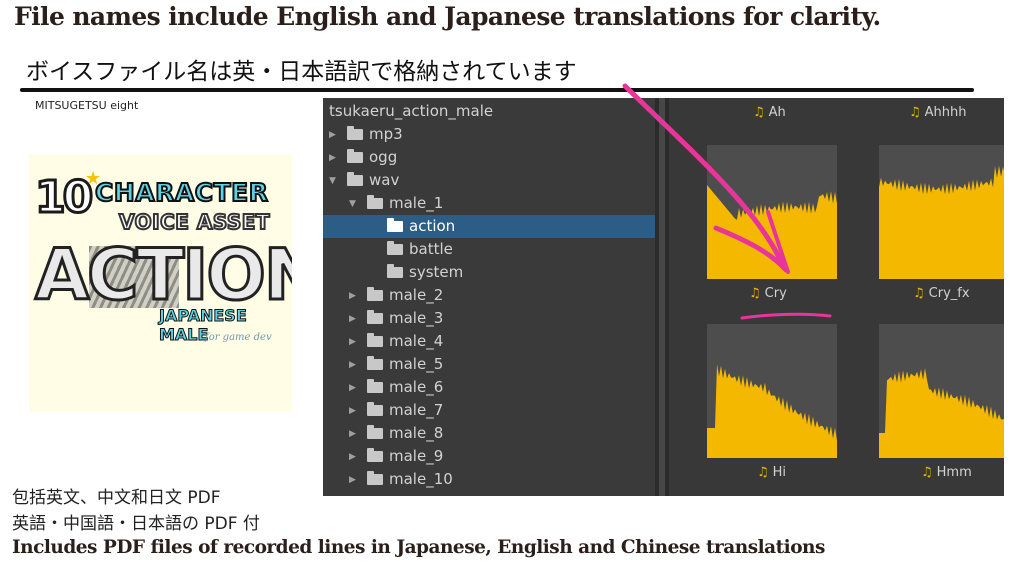 The width and height of the screenshot is (1024, 576). What do you see at coordinates (786, 316) in the screenshot?
I see `annotation-underline` at bounding box center [786, 316].